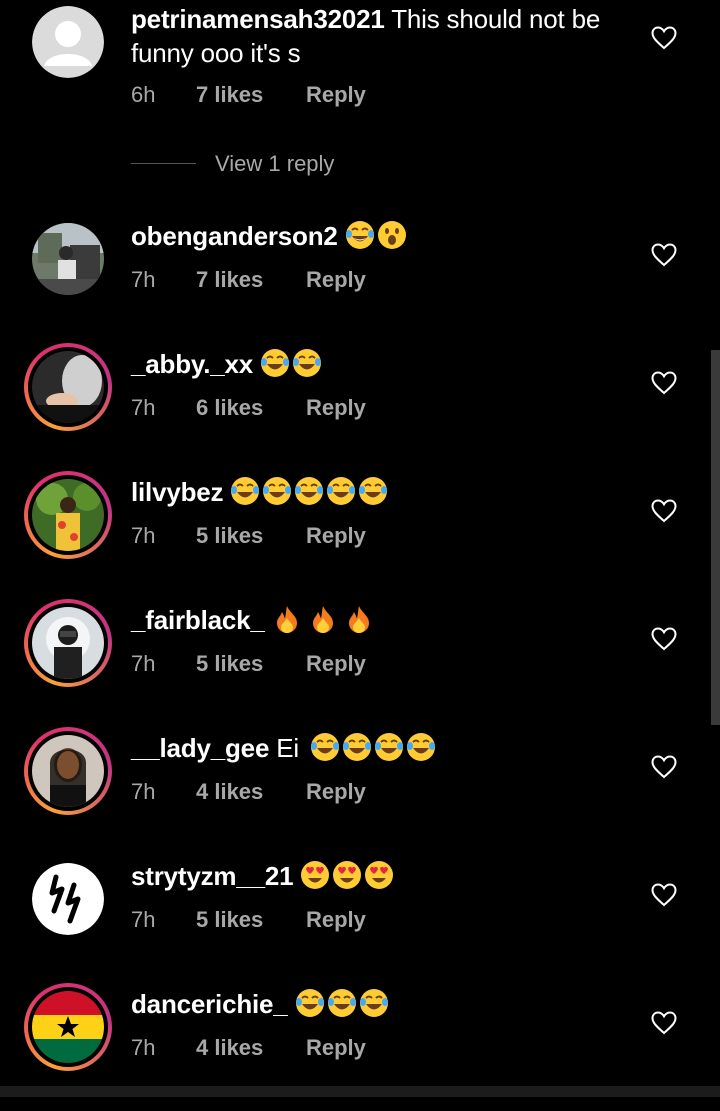 The image size is (720, 1111). What do you see at coordinates (209, 1004) in the screenshot?
I see `comment-username: dancerichie_` at bounding box center [209, 1004].